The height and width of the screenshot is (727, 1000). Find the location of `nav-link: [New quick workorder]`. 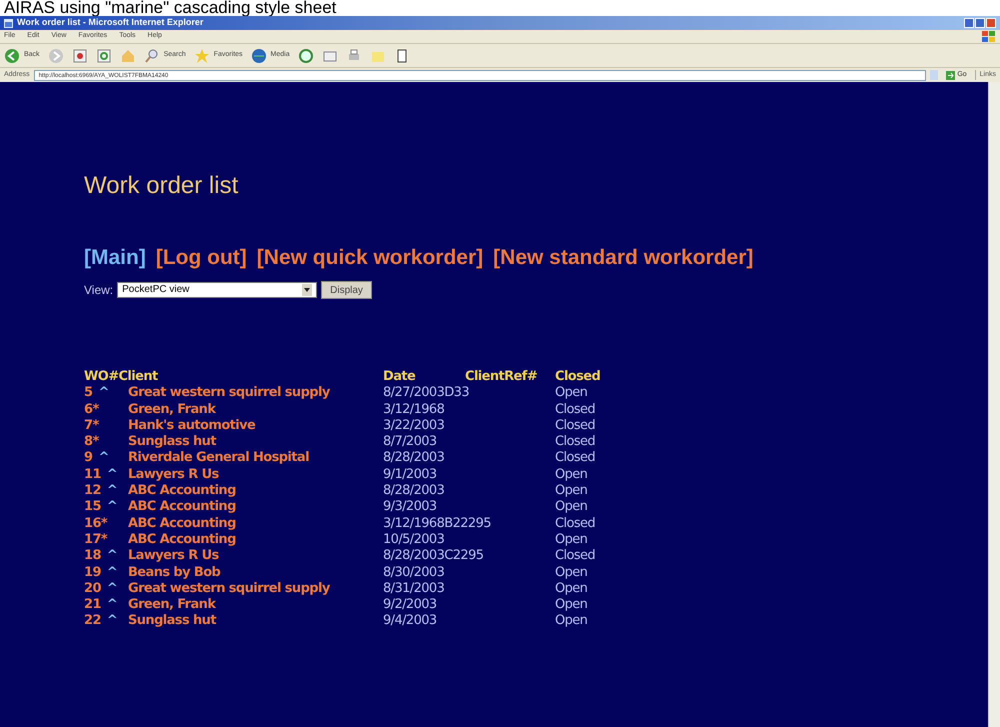

nav-link: [New quick workorder] is located at coordinates (370, 258).